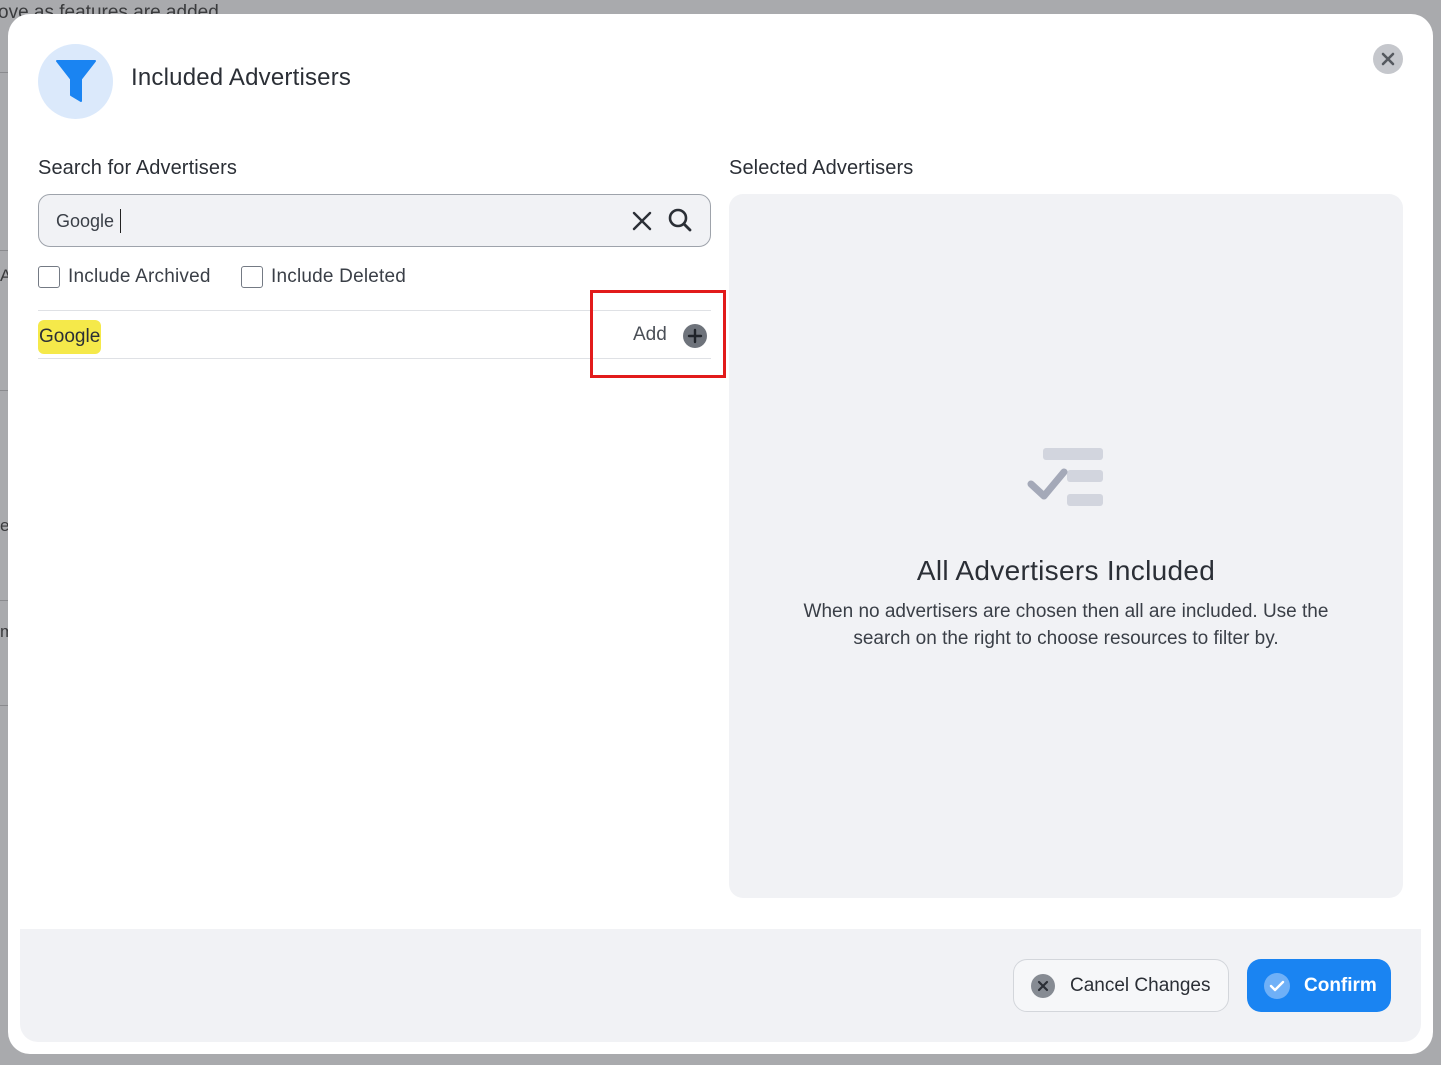  What do you see at coordinates (1043, 985) in the screenshot?
I see `x-circle-icon` at bounding box center [1043, 985].